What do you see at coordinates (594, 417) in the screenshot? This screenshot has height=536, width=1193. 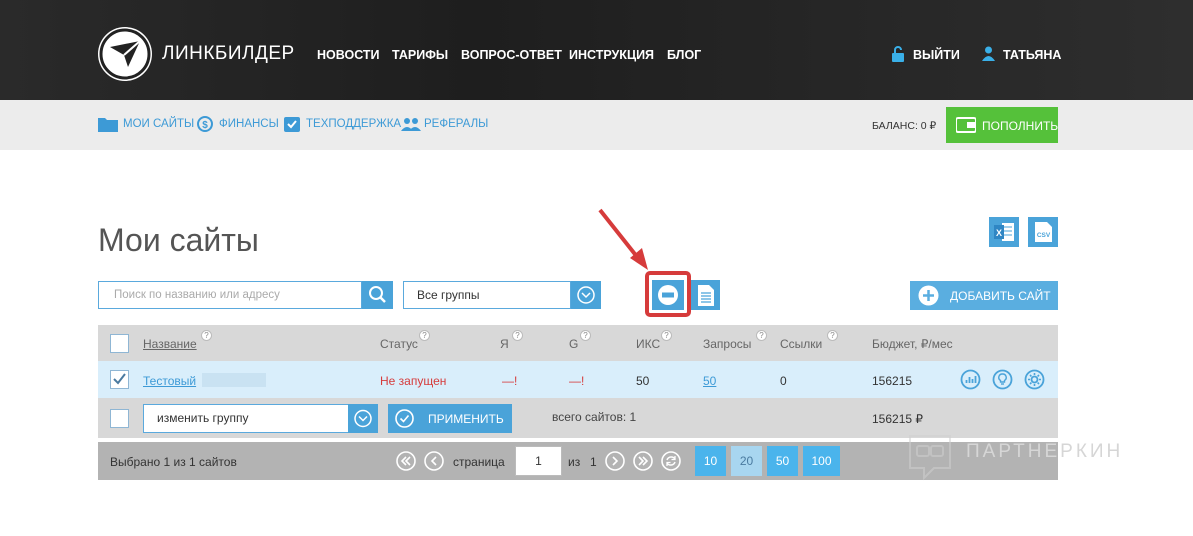 I see `total-sites-text: всего сайтов: 1` at bounding box center [594, 417].